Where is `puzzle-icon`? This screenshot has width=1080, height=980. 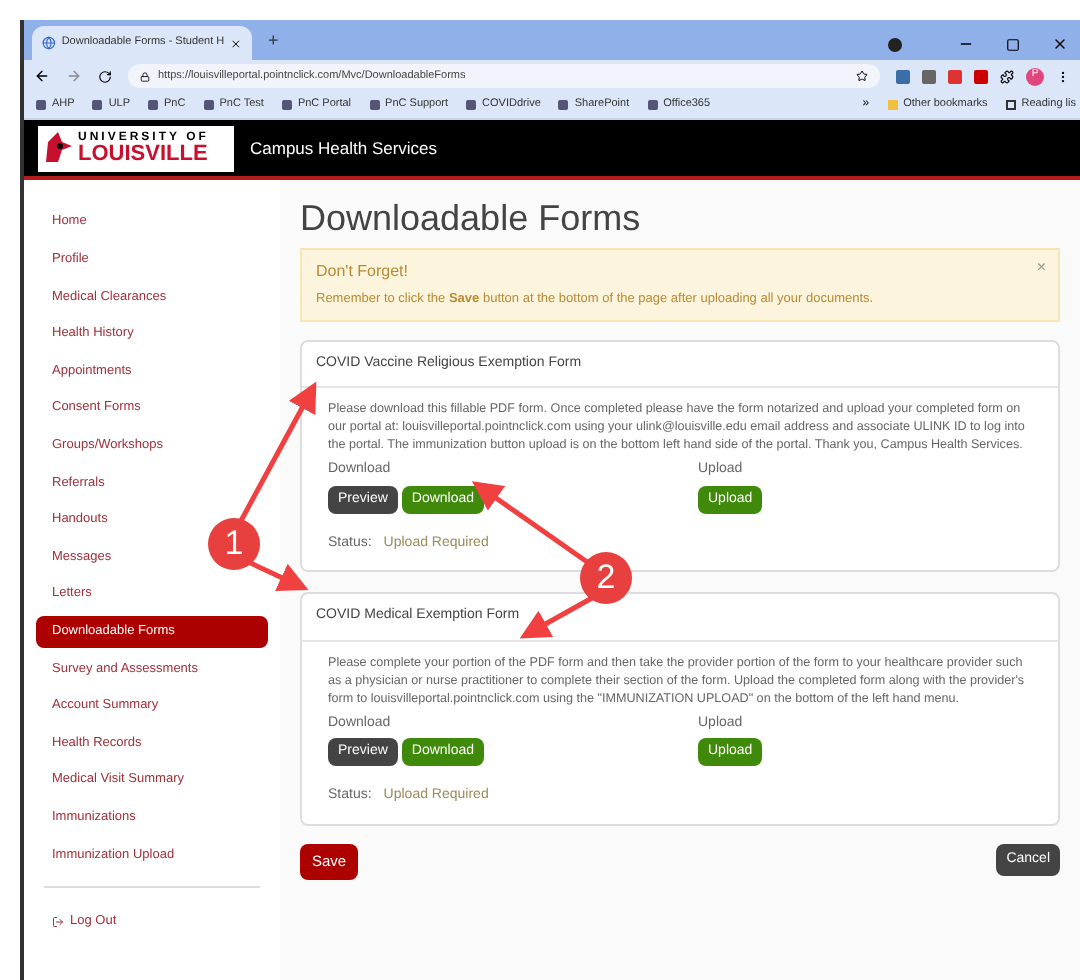
puzzle-icon is located at coordinates (1007, 76).